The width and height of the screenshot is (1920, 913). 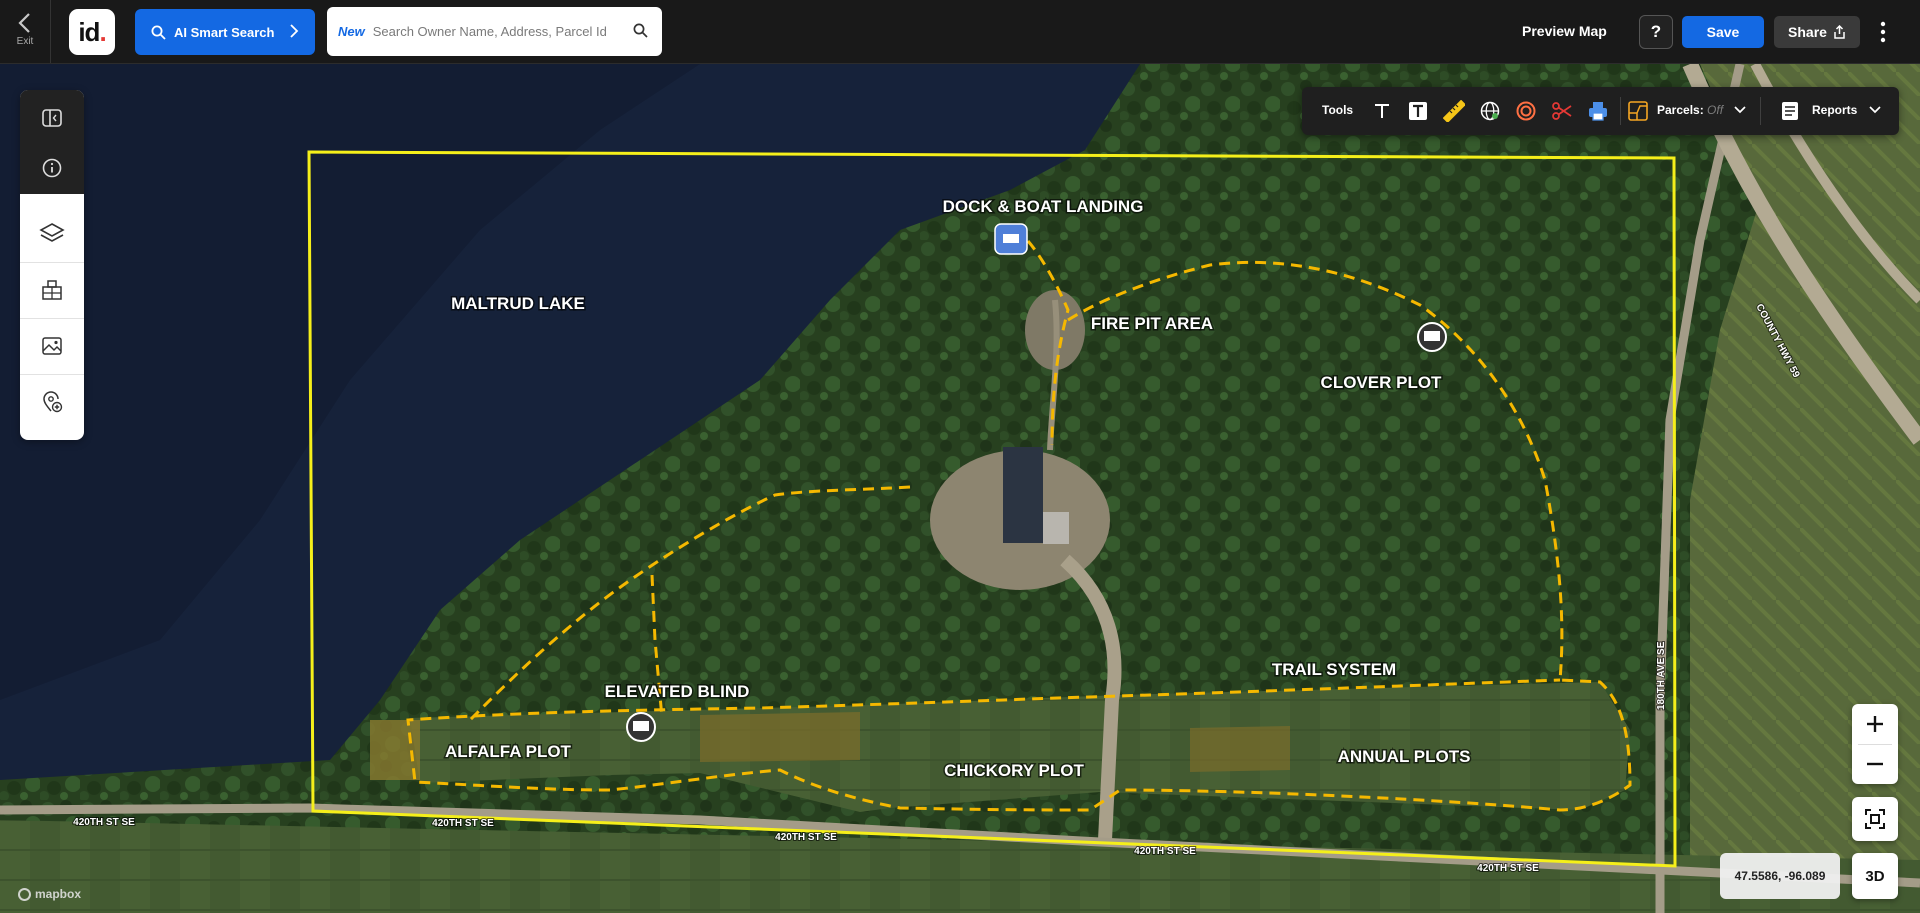 I want to click on label-annual-plots: ANNUAL PLOTS, so click(x=1404, y=756).